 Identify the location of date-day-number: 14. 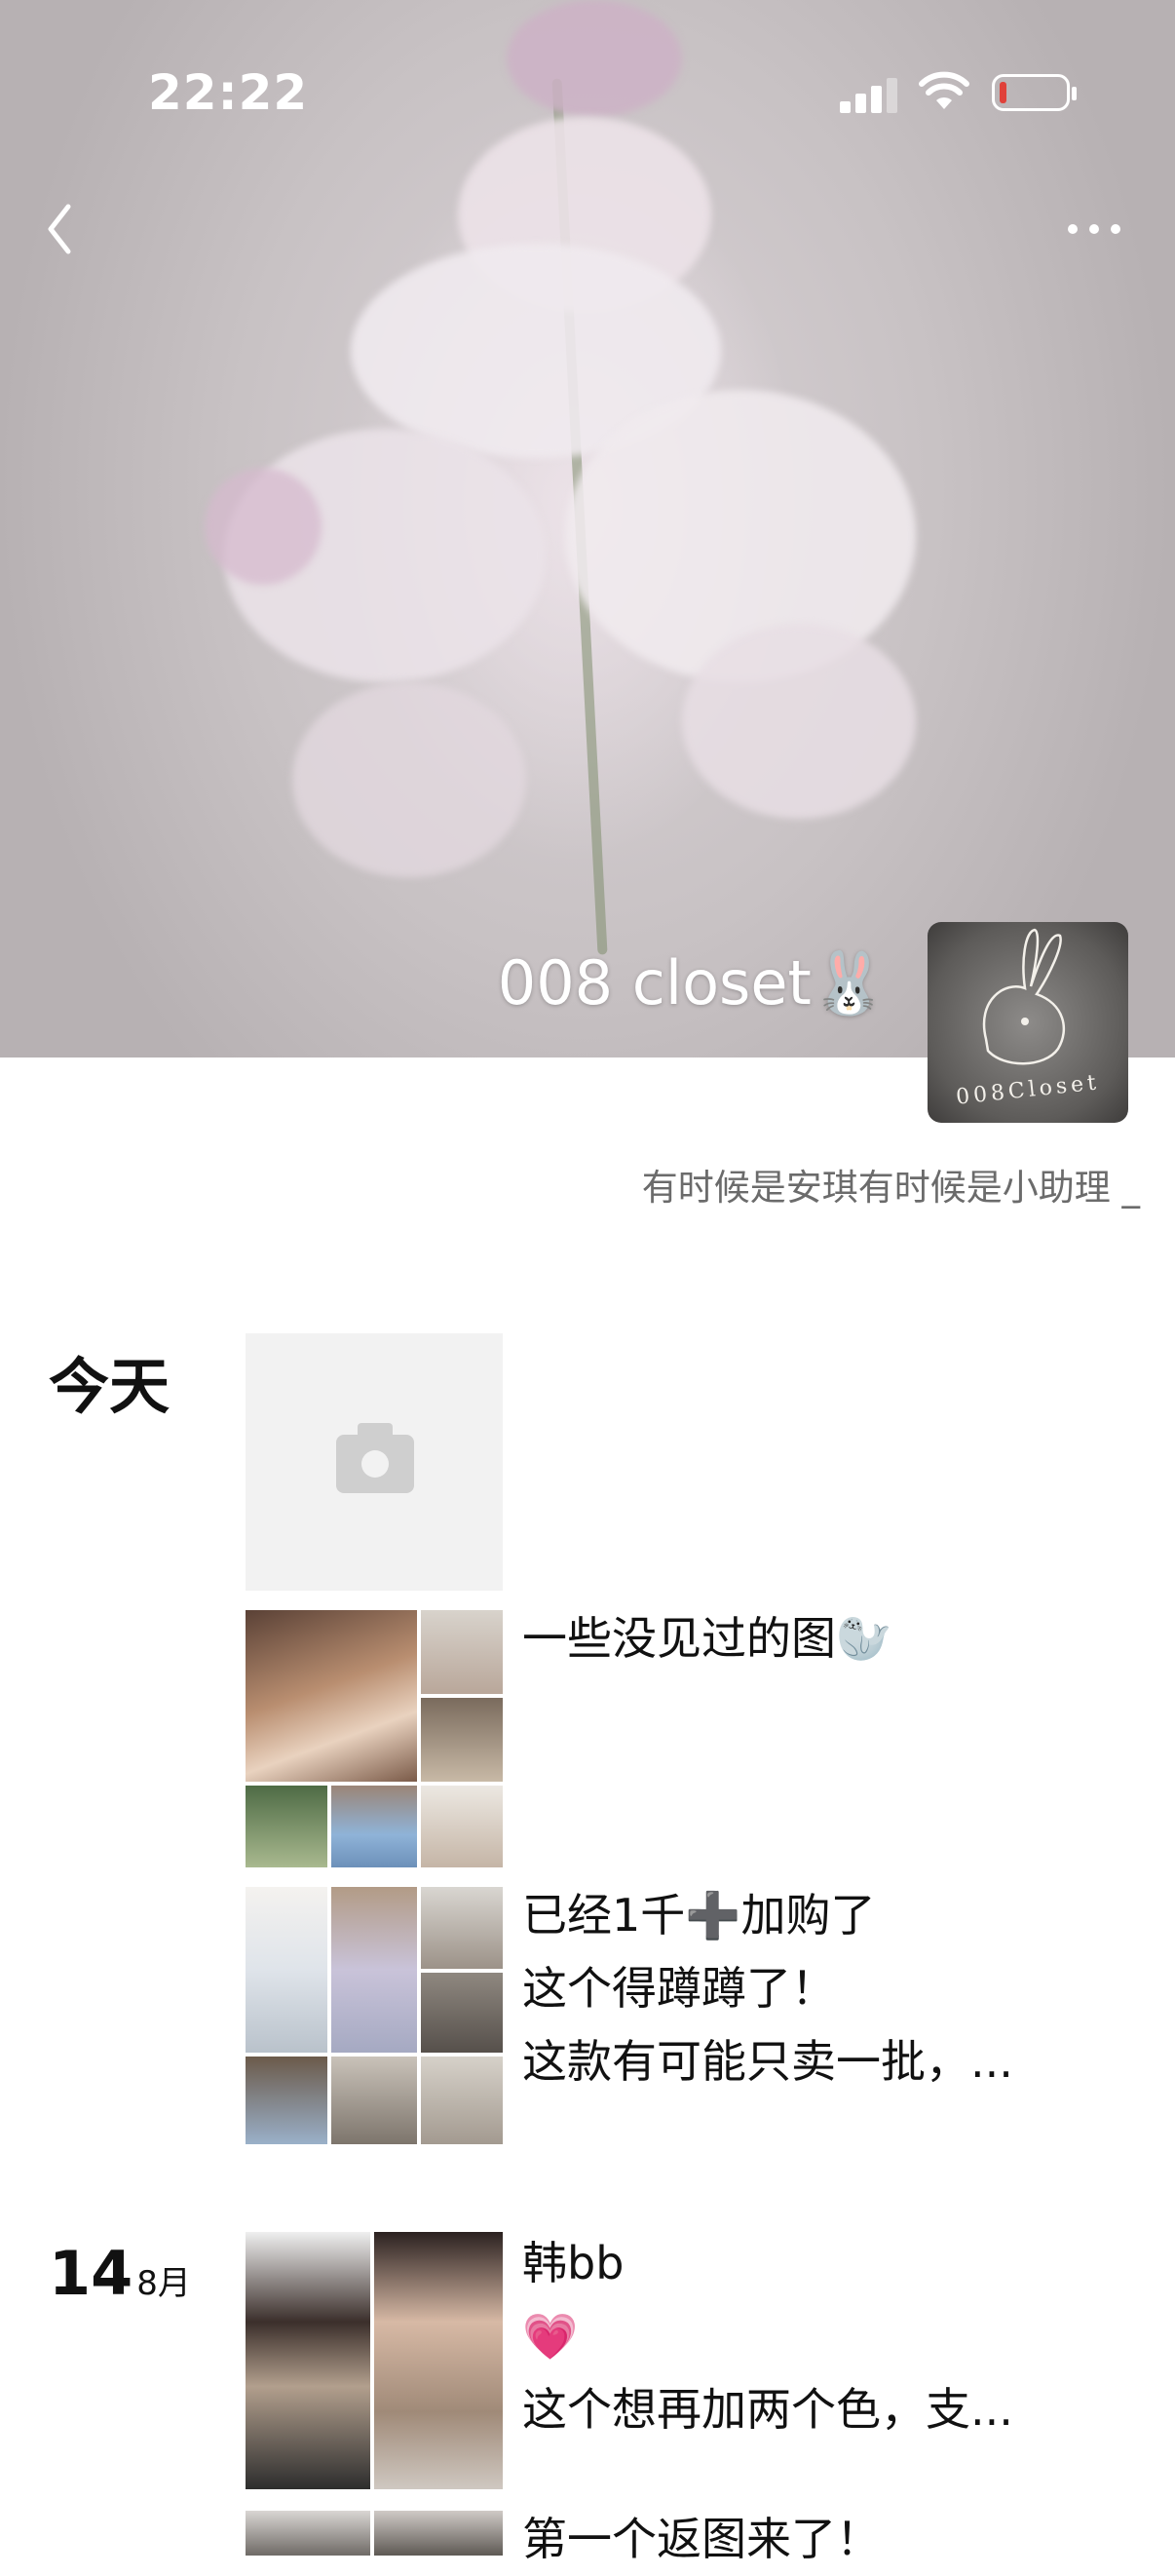
(91, 2273).